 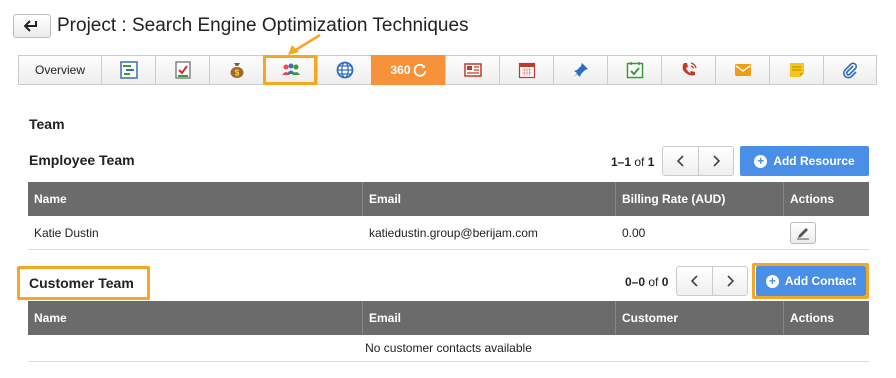 I want to click on tab-gantt, so click(x=128, y=70).